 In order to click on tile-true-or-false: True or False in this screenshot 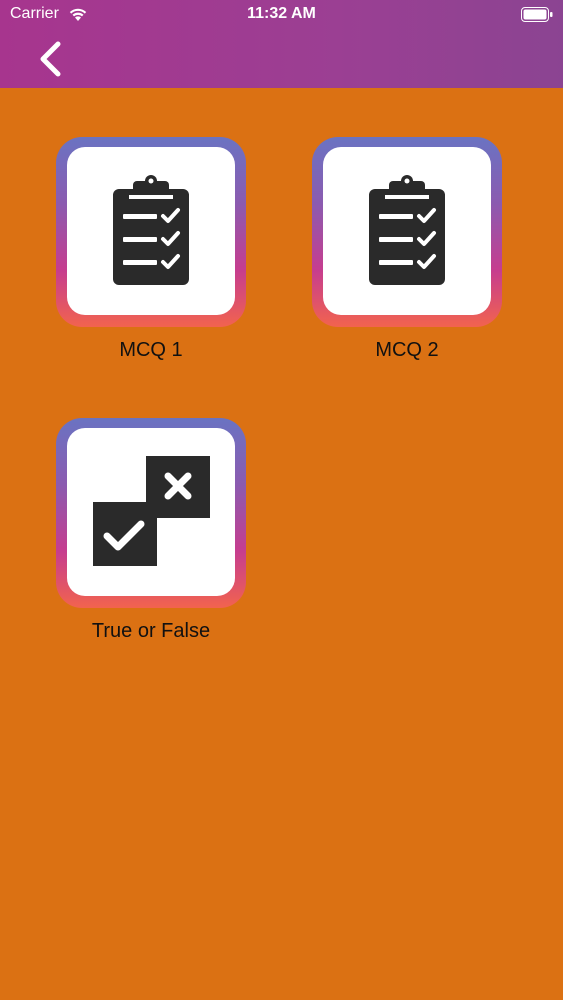, I will do `click(151, 530)`.